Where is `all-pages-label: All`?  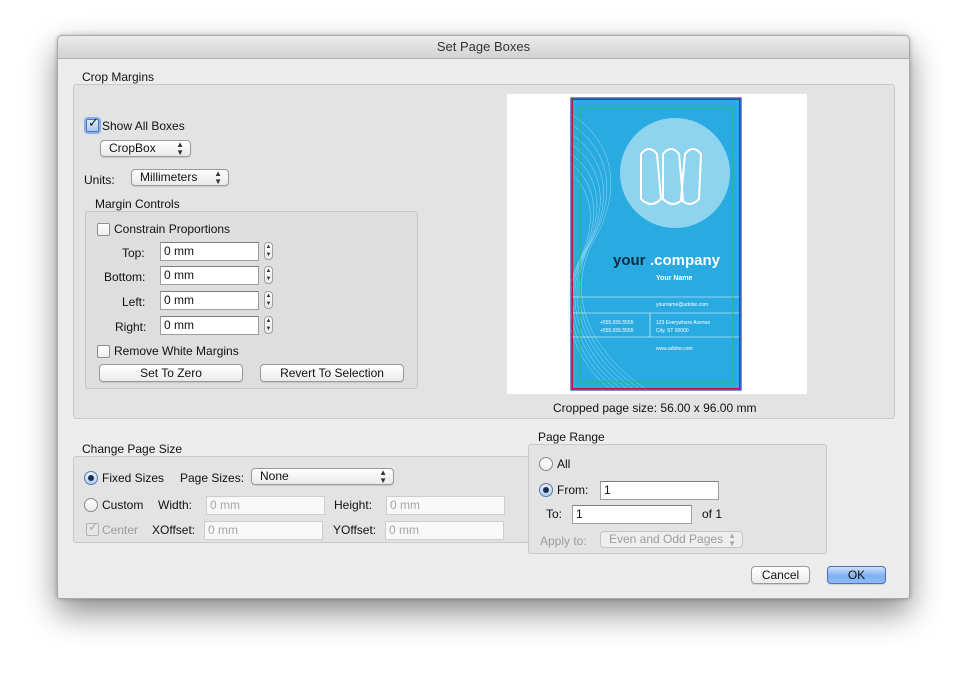 all-pages-label: All is located at coordinates (564, 464).